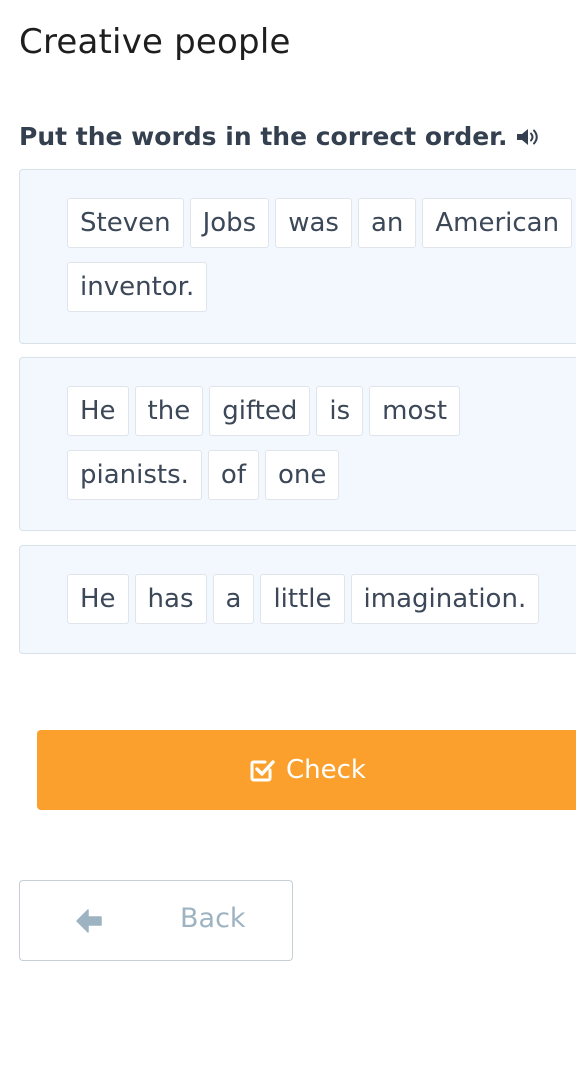 The image size is (576, 1078). What do you see at coordinates (155, 42) in the screenshot?
I see `page-title: Creative people` at bounding box center [155, 42].